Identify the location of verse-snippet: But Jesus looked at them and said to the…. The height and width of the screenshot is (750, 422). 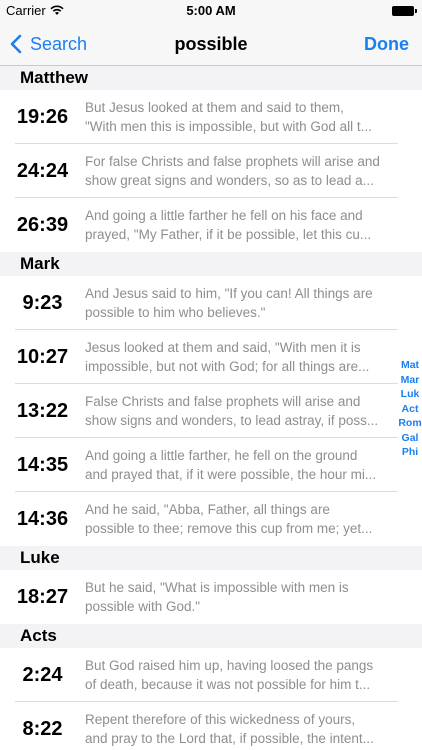
(228, 117).